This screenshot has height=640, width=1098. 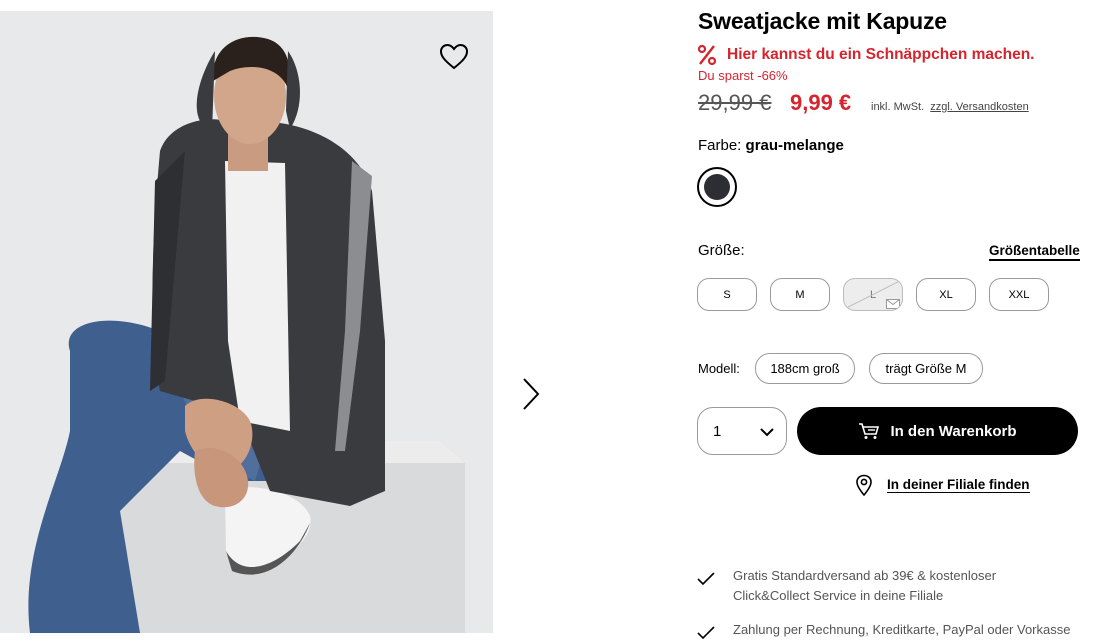 I want to click on size-chart-link: Größentabelle, so click(x=1034, y=252).